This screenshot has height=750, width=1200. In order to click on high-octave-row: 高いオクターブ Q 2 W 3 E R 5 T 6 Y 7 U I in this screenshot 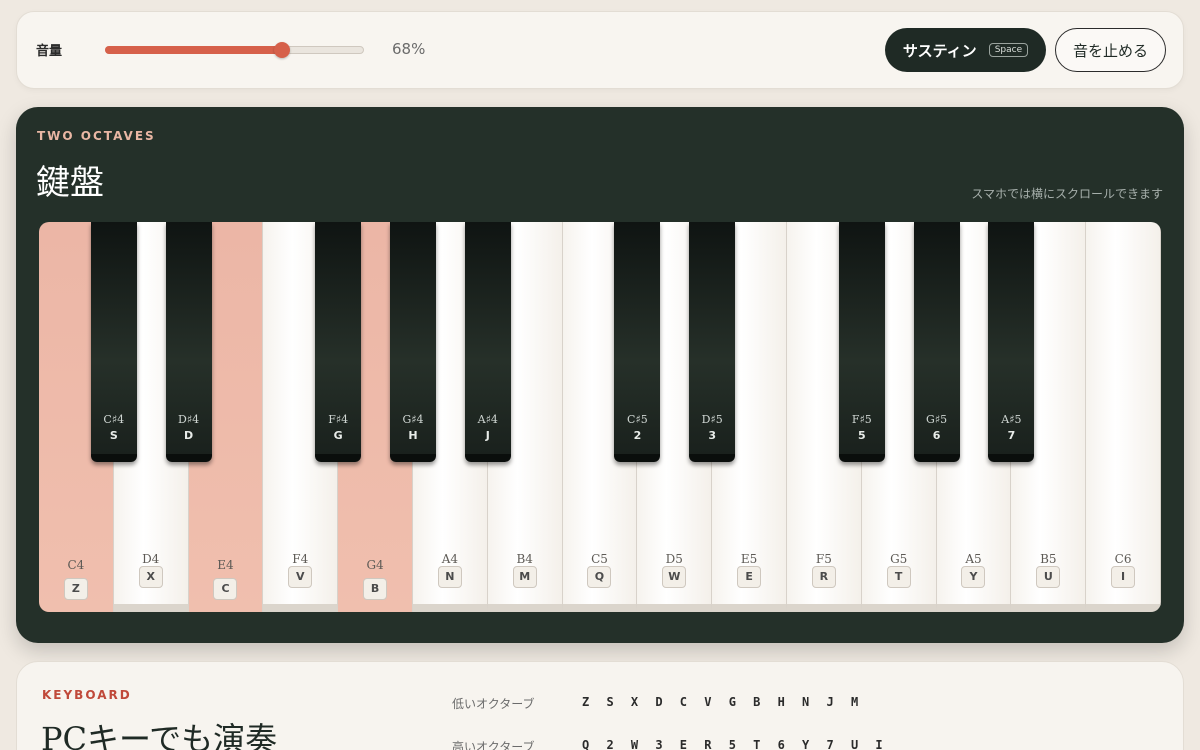, I will do `click(667, 744)`.